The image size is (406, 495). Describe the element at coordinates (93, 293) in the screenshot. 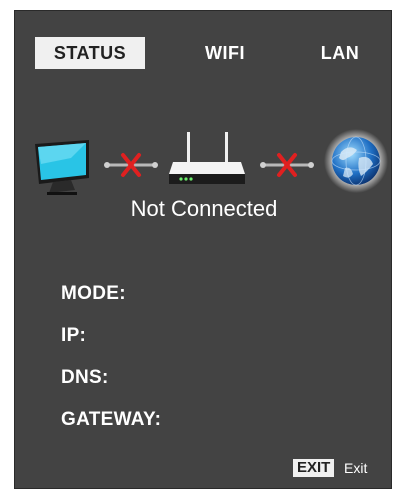

I see `mode-label: MODE:` at that location.